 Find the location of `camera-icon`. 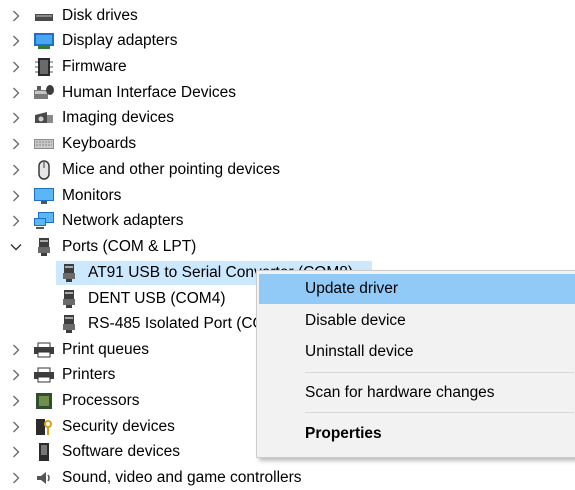

camera-icon is located at coordinates (44, 118).